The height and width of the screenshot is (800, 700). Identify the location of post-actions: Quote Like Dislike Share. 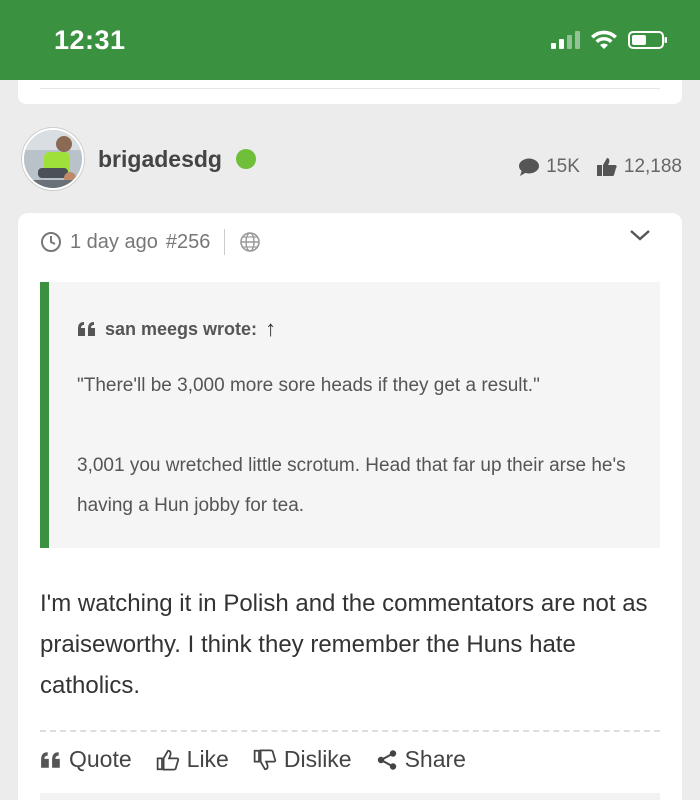
(253, 759).